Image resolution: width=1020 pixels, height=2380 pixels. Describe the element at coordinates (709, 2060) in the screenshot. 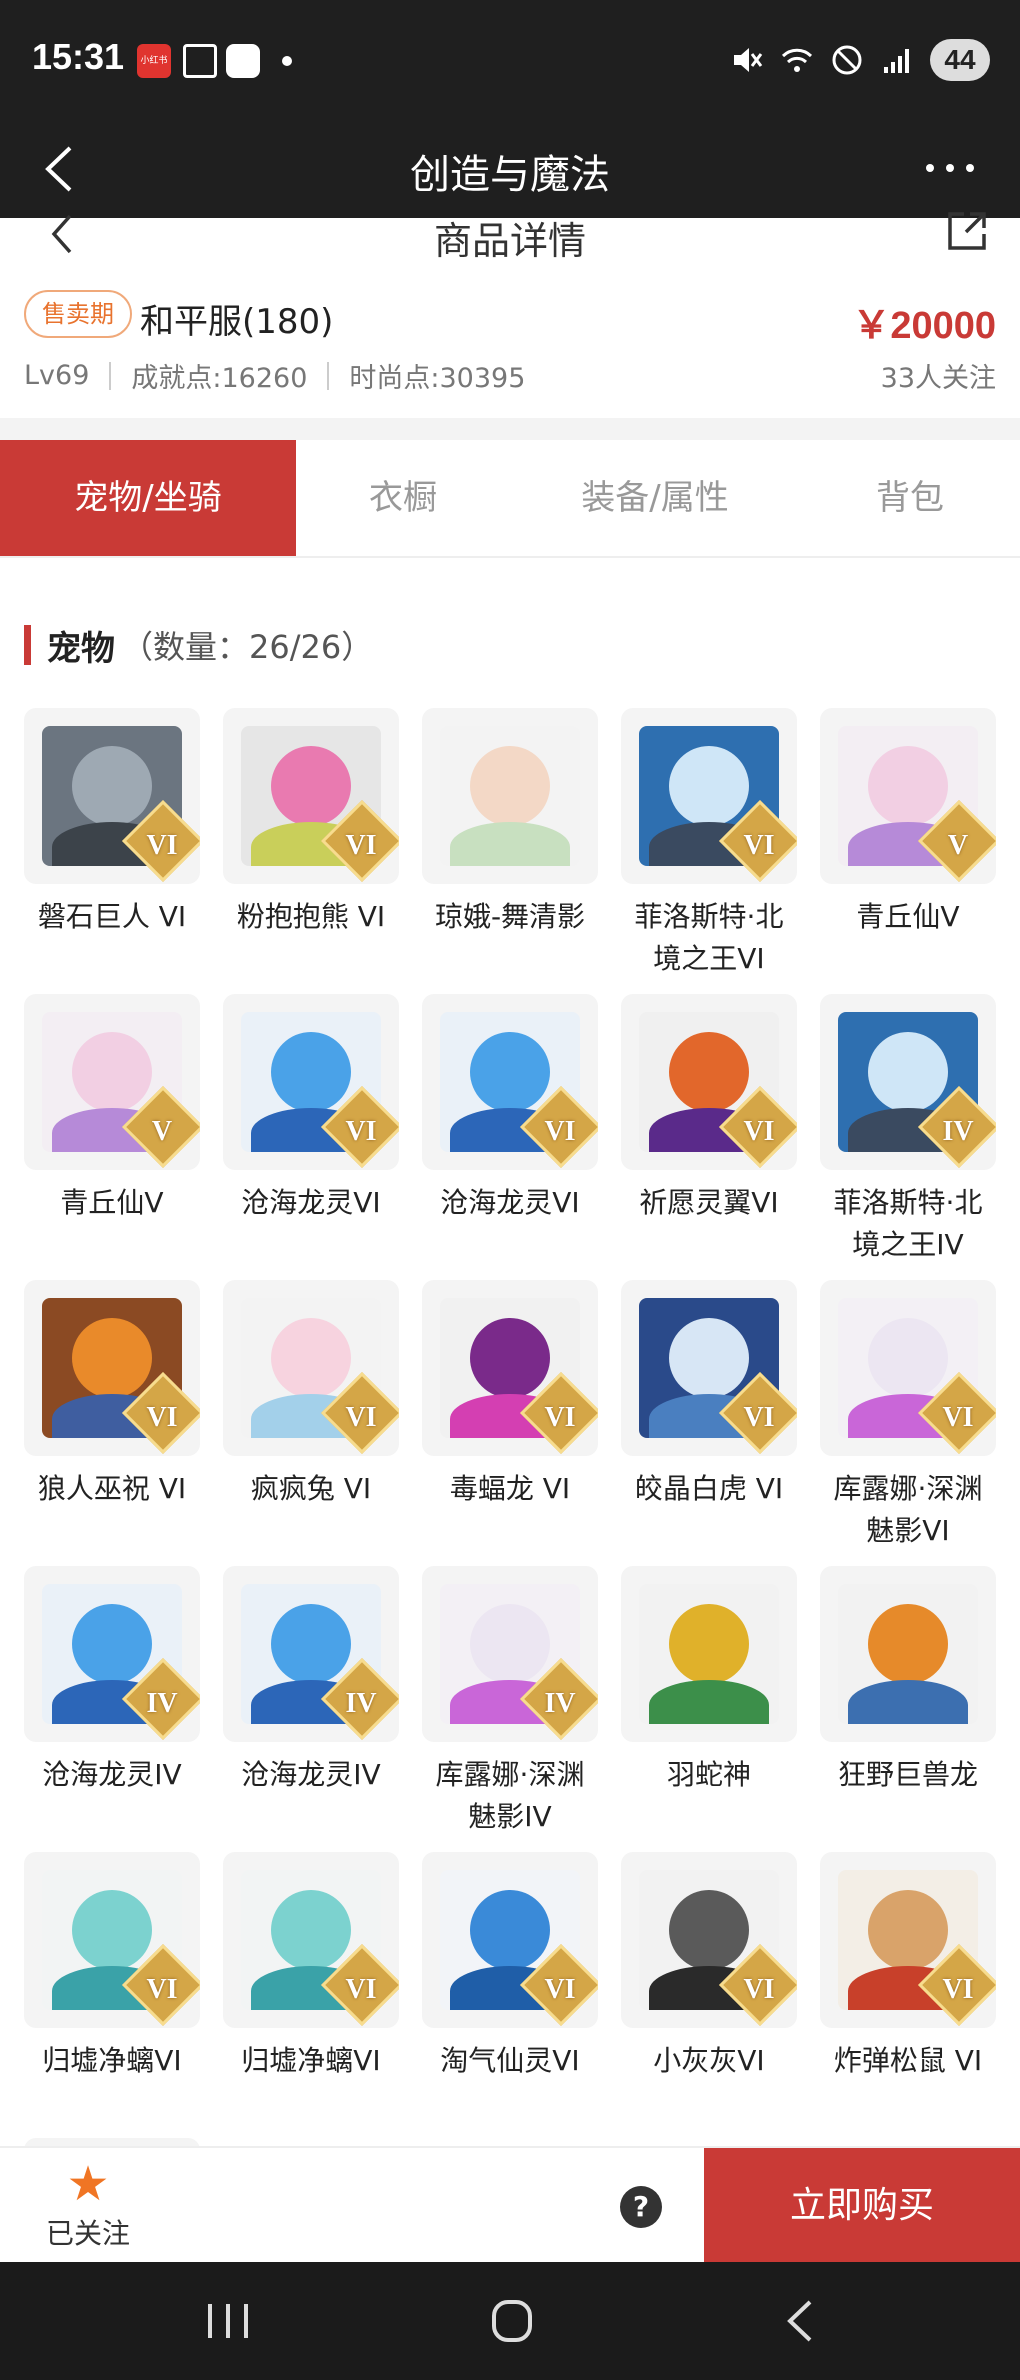

I see `pet-name: 小灰灰VI` at that location.